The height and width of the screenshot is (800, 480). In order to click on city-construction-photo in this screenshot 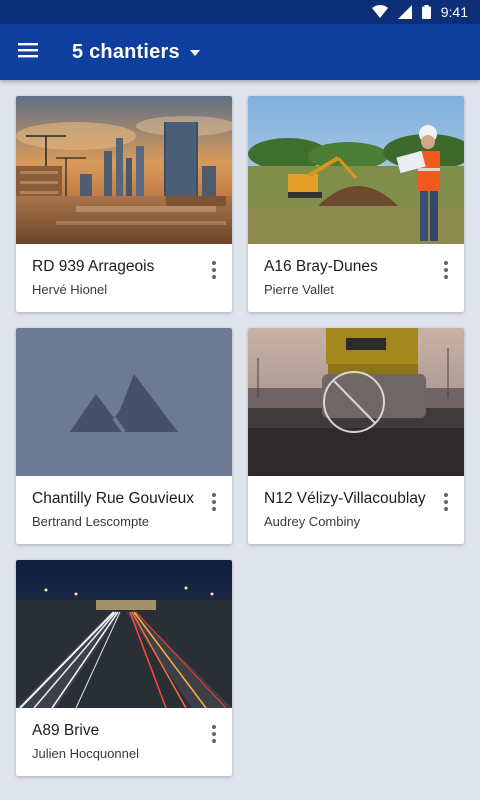, I will do `click(124, 170)`.